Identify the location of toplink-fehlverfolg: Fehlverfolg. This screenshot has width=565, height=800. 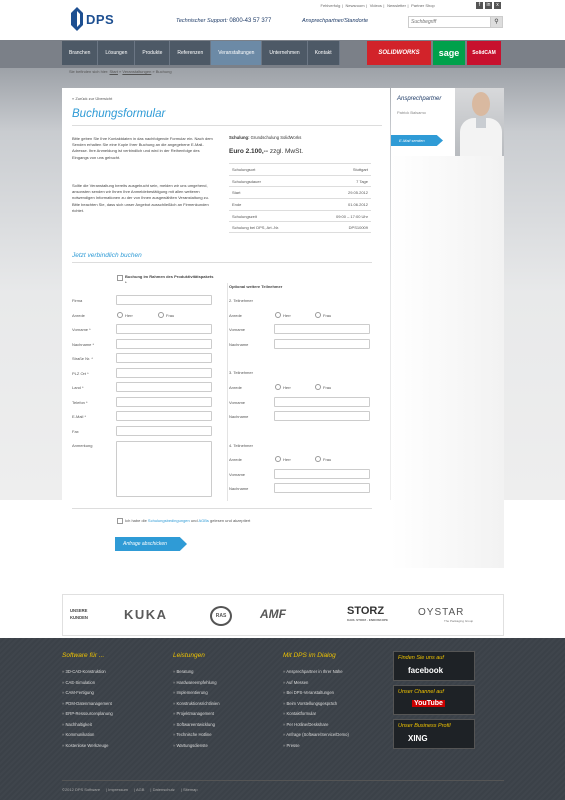
(331, 5).